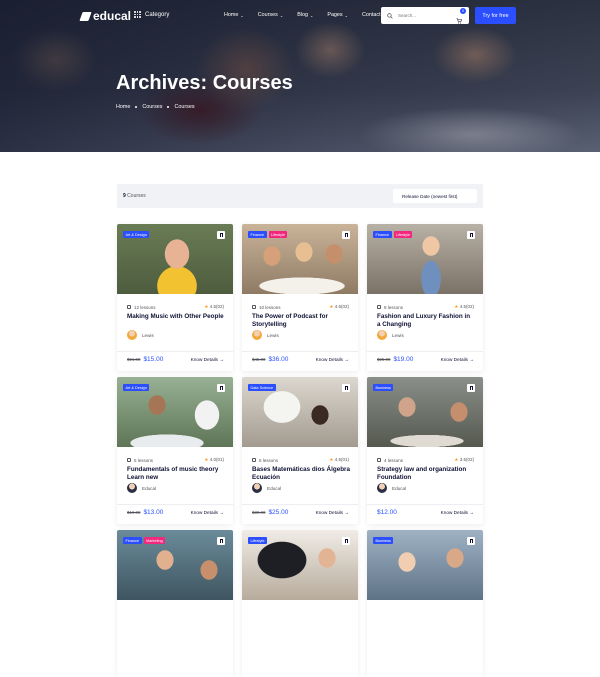  I want to click on breadcrumb-separator, so click(168, 107).